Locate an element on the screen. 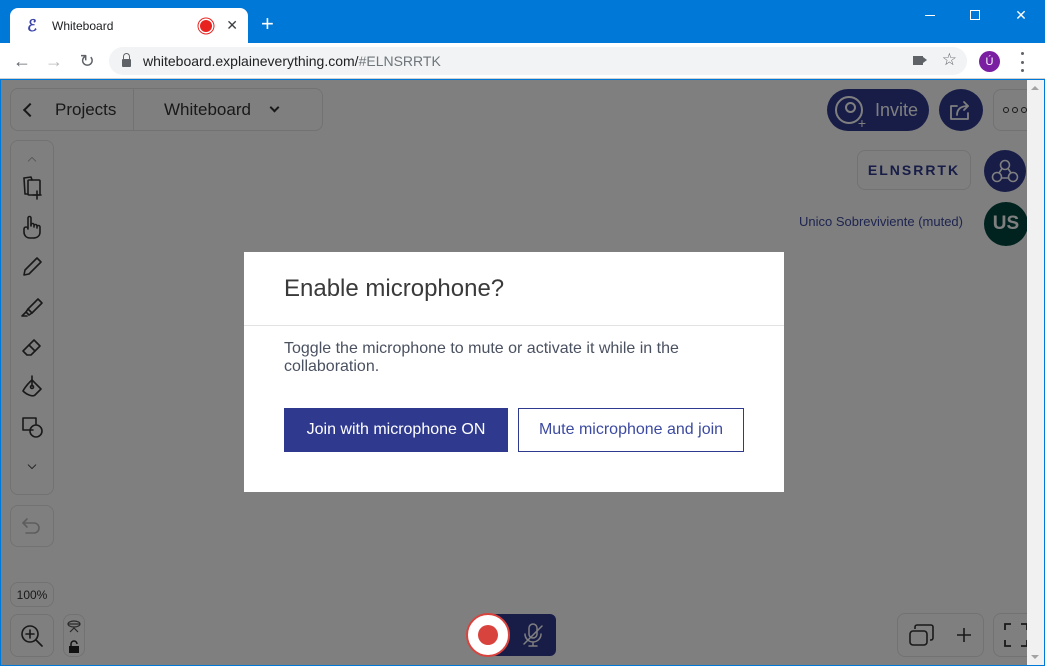  explain-everything-favicon-icon: ℰ is located at coordinates (32, 25).